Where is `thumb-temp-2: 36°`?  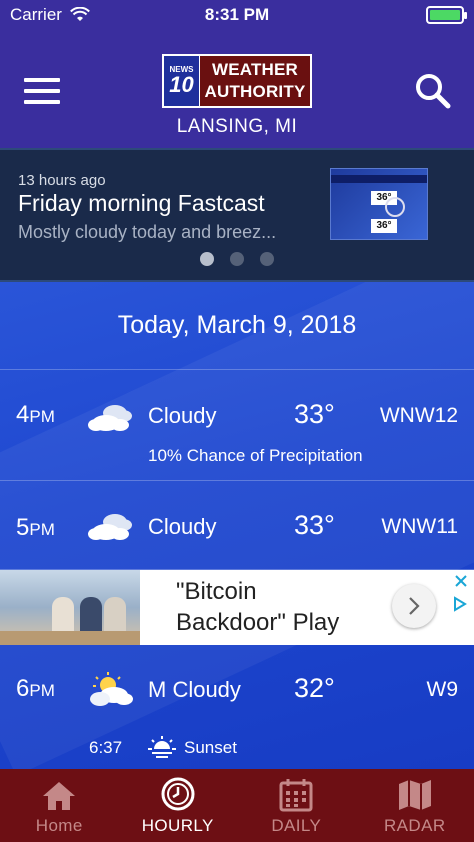 thumb-temp-2: 36° is located at coordinates (384, 226).